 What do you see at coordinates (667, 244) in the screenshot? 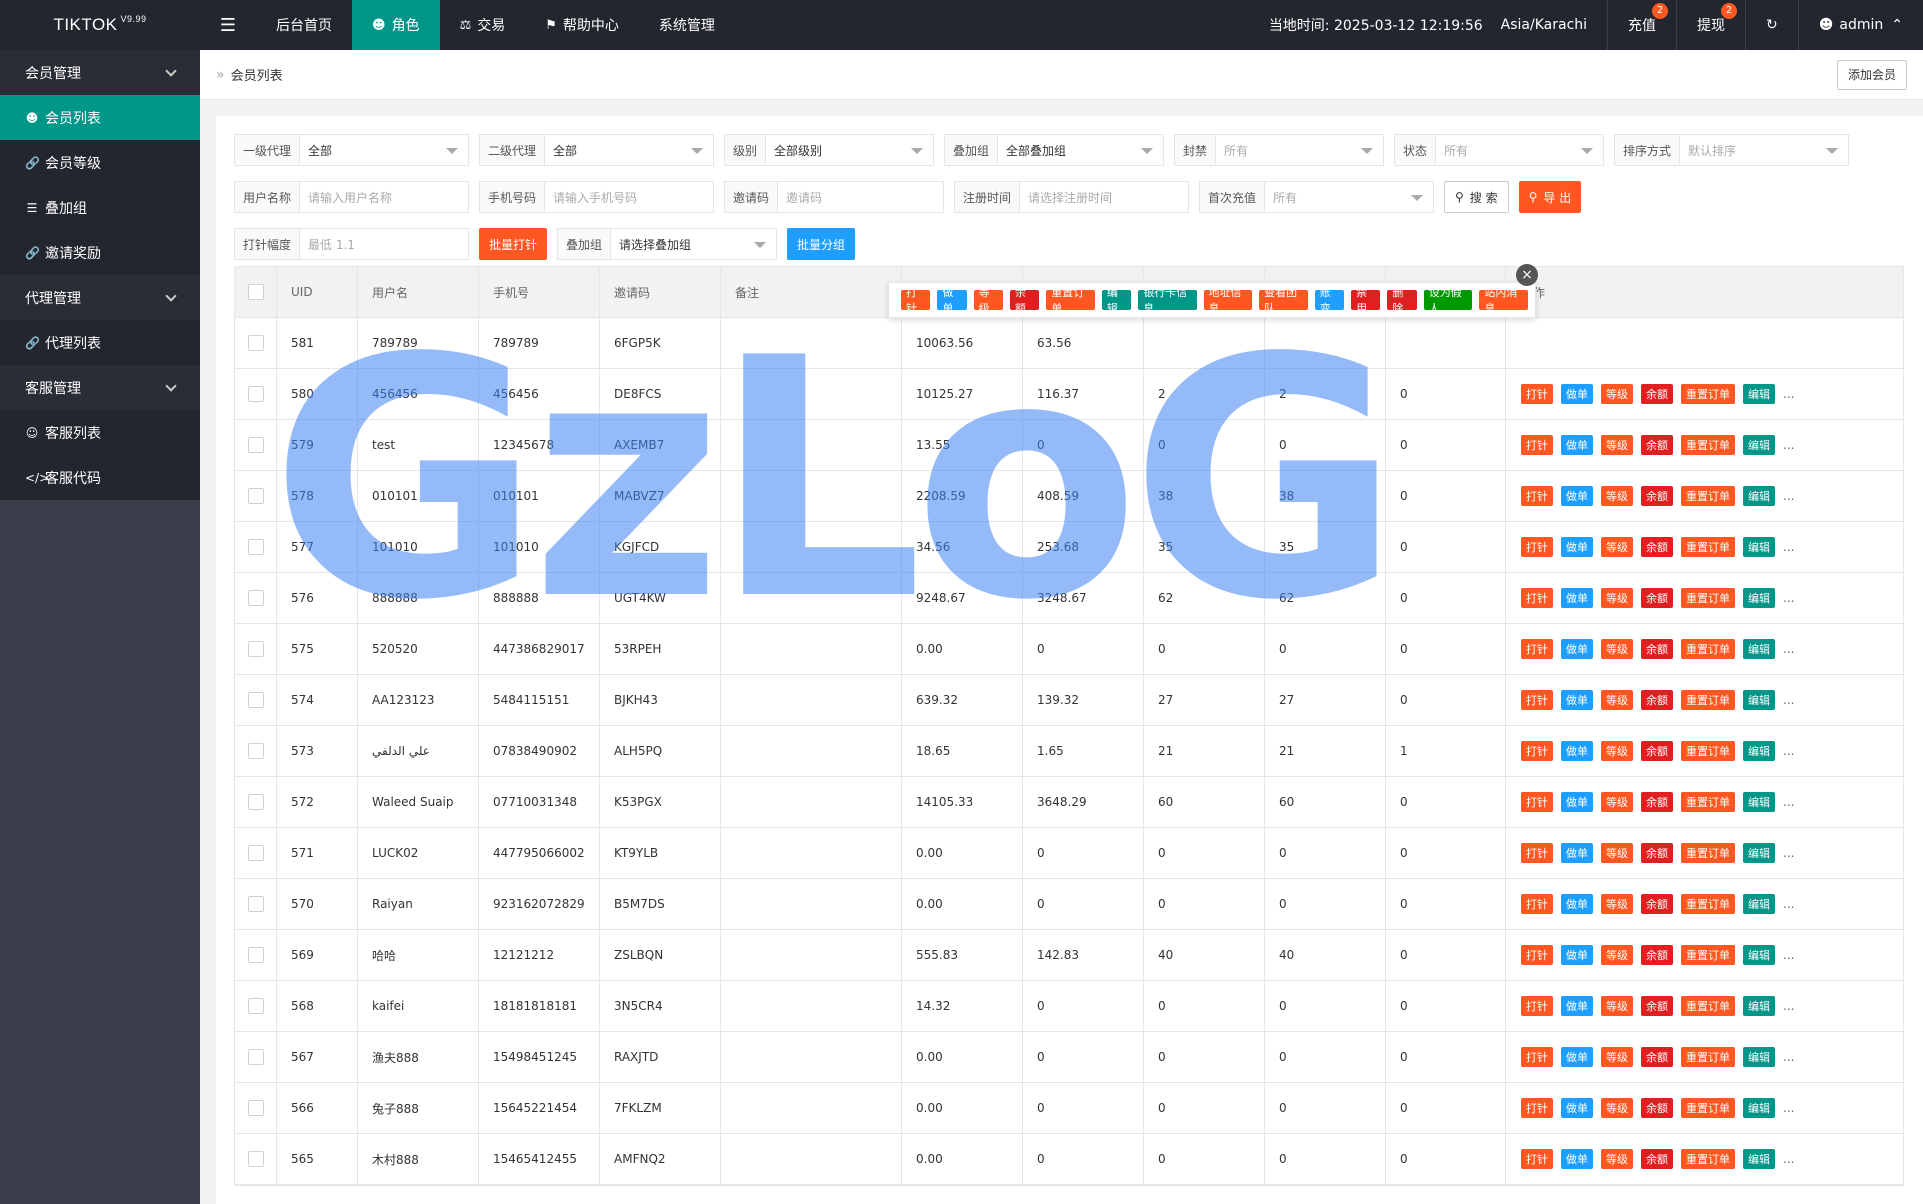
I see `group-select: 叠加组 请选择叠加组` at bounding box center [667, 244].